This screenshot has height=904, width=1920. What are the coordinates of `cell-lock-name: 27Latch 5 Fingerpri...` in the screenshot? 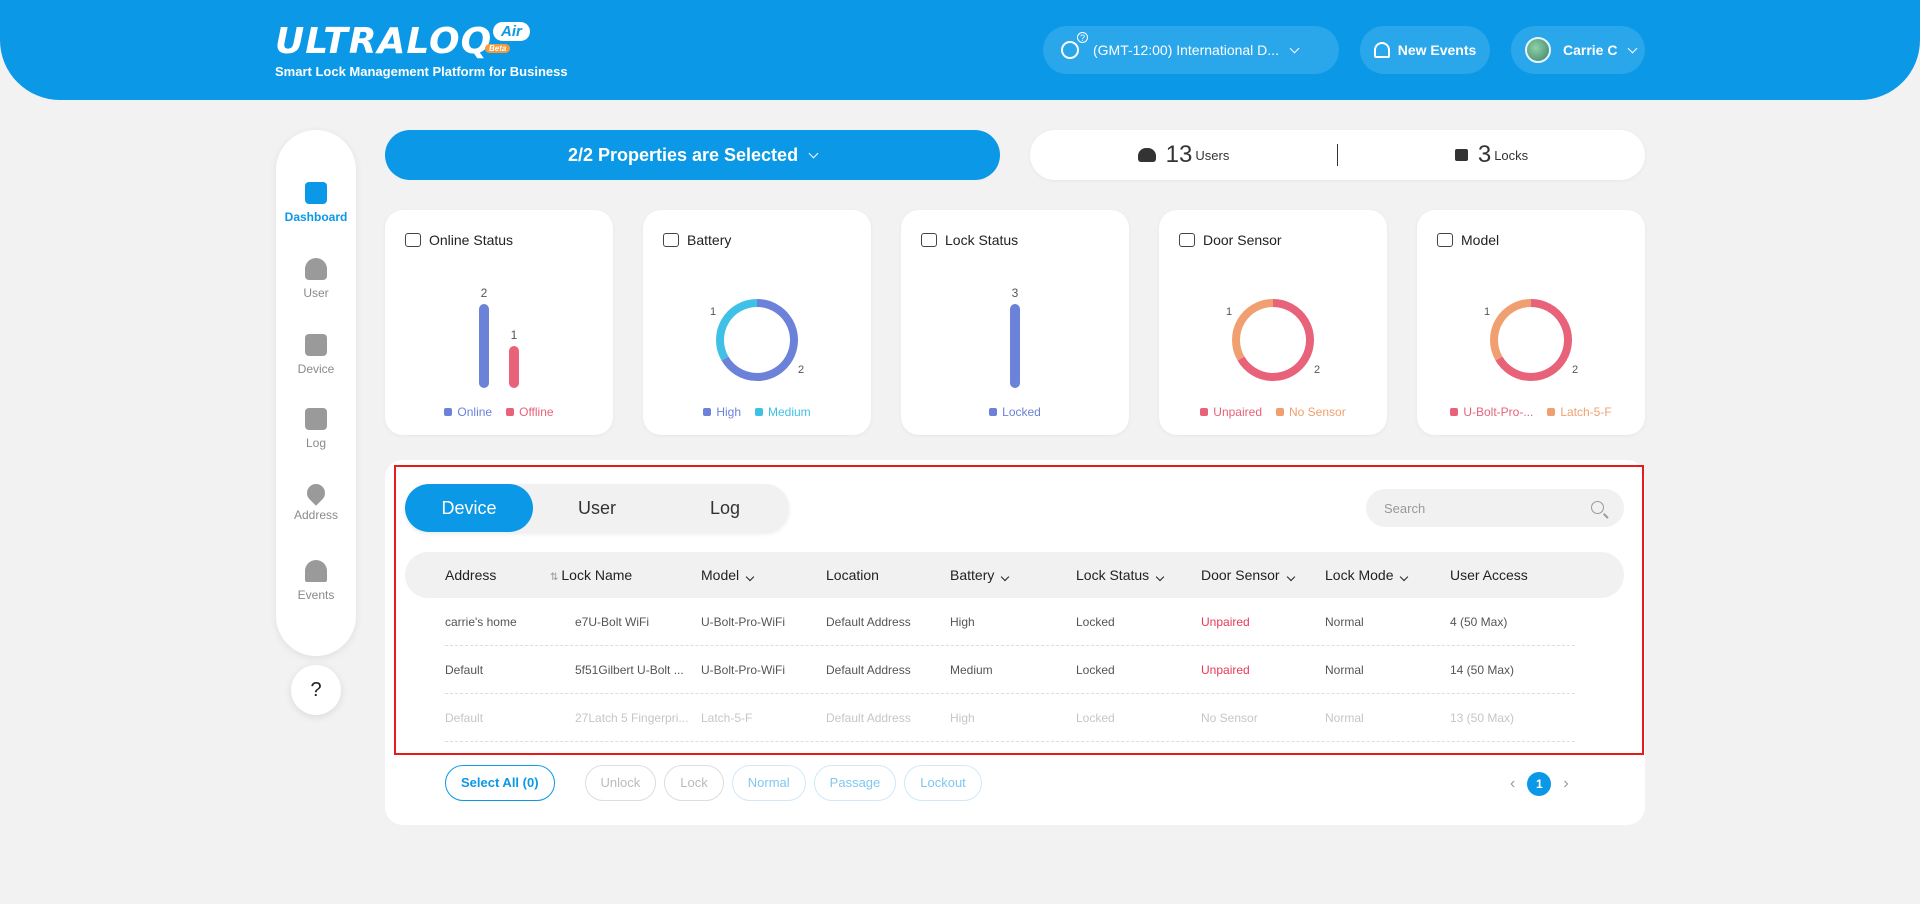 It's located at (632, 718).